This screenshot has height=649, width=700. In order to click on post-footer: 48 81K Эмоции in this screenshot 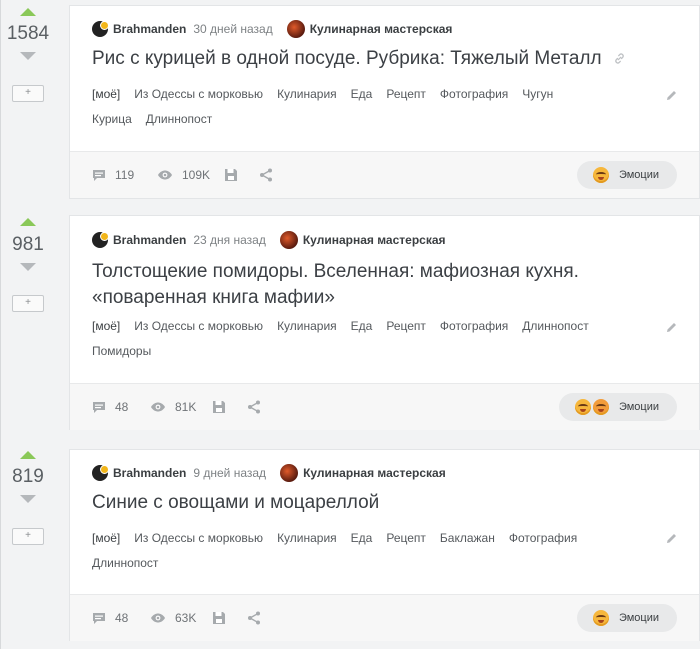, I will do `click(384, 406)`.